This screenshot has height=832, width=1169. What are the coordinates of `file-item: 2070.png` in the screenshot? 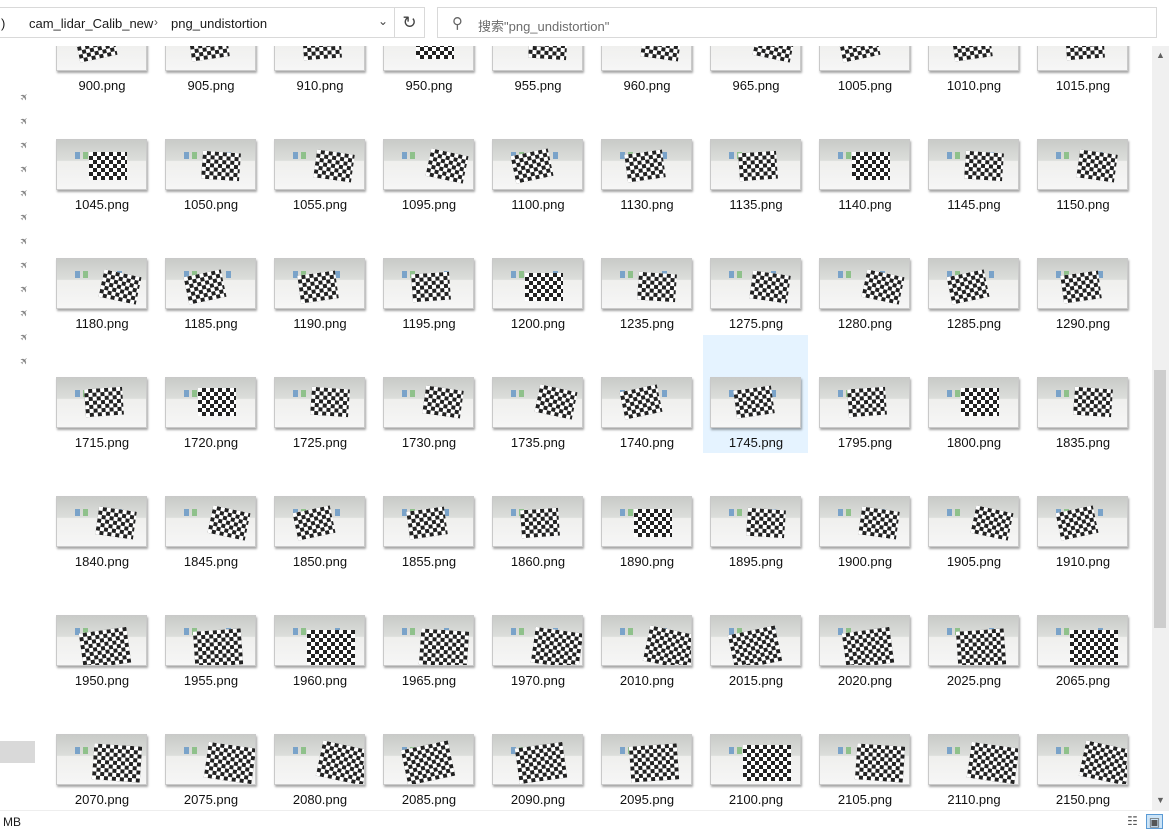 It's located at (105, 772).